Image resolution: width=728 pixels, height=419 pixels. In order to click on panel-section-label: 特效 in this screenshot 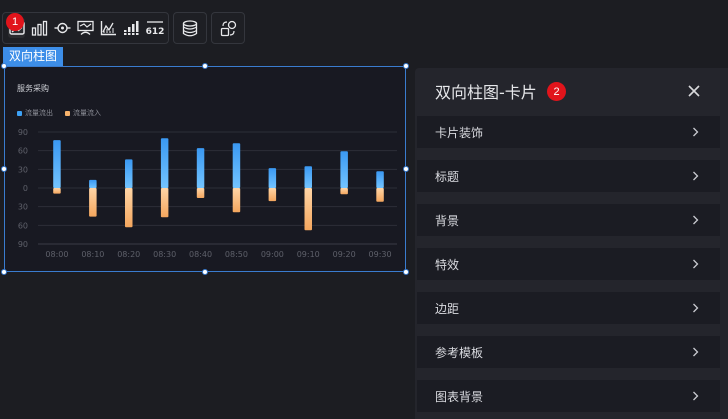, I will do `click(447, 264)`.